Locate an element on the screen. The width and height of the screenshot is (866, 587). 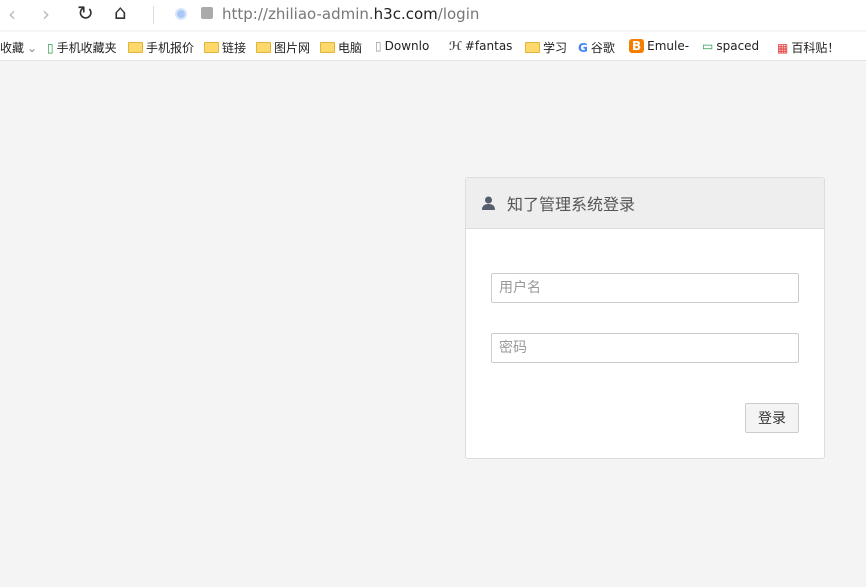
bookmark-item: ℋ #fantas is located at coordinates (480, 46).